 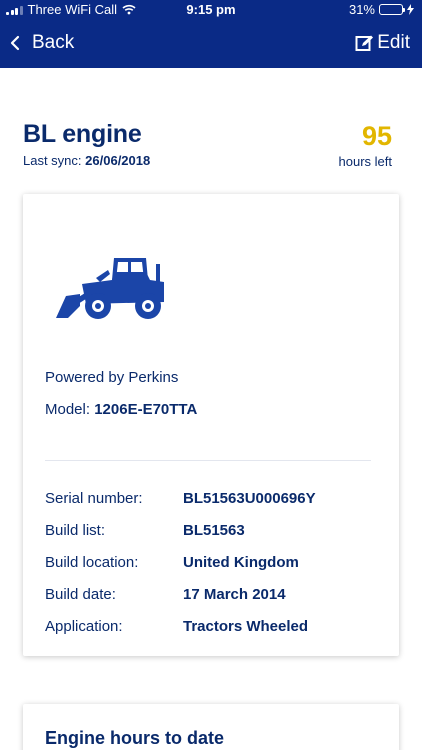 What do you see at coordinates (94, 498) in the screenshot?
I see `spec-label: Serial number:` at bounding box center [94, 498].